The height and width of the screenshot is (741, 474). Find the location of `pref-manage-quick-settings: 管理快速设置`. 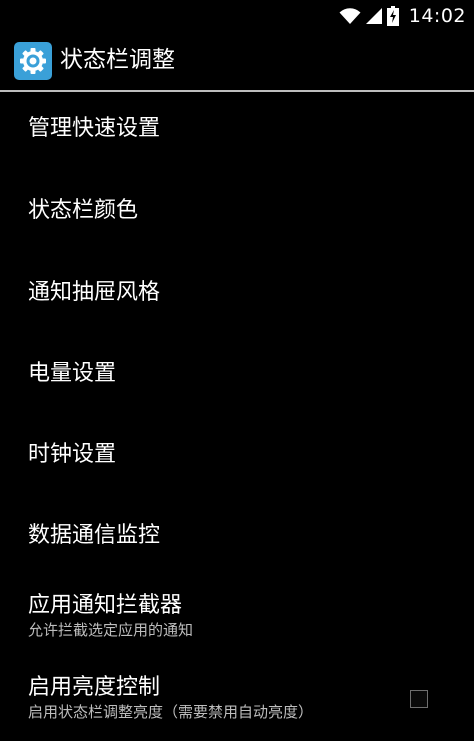

pref-manage-quick-settings: 管理快速设置 is located at coordinates (237, 132).